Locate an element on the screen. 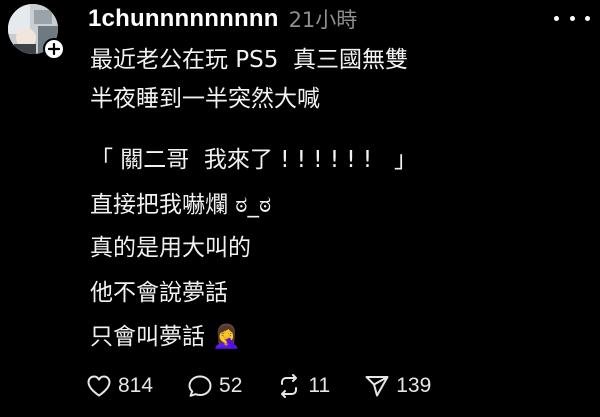  repost-button: 11 is located at coordinates (303, 386).